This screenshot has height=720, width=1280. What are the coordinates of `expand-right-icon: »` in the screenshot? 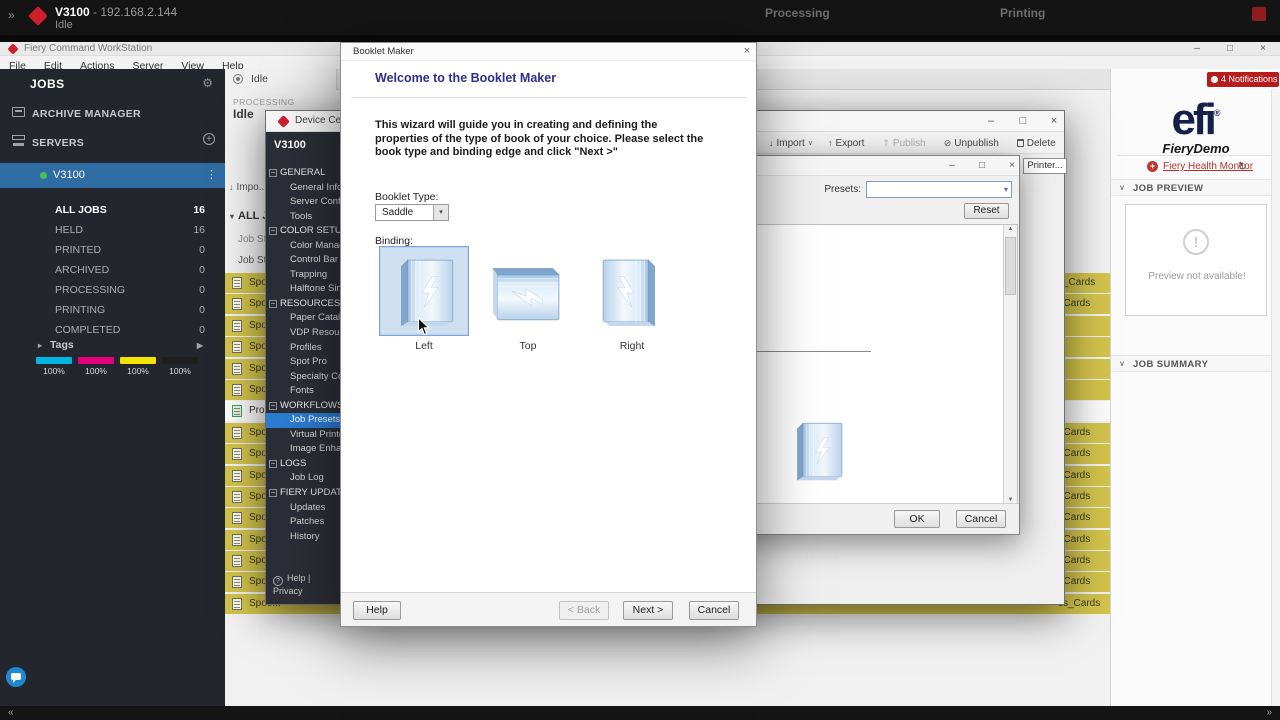 It's located at (1269, 713).